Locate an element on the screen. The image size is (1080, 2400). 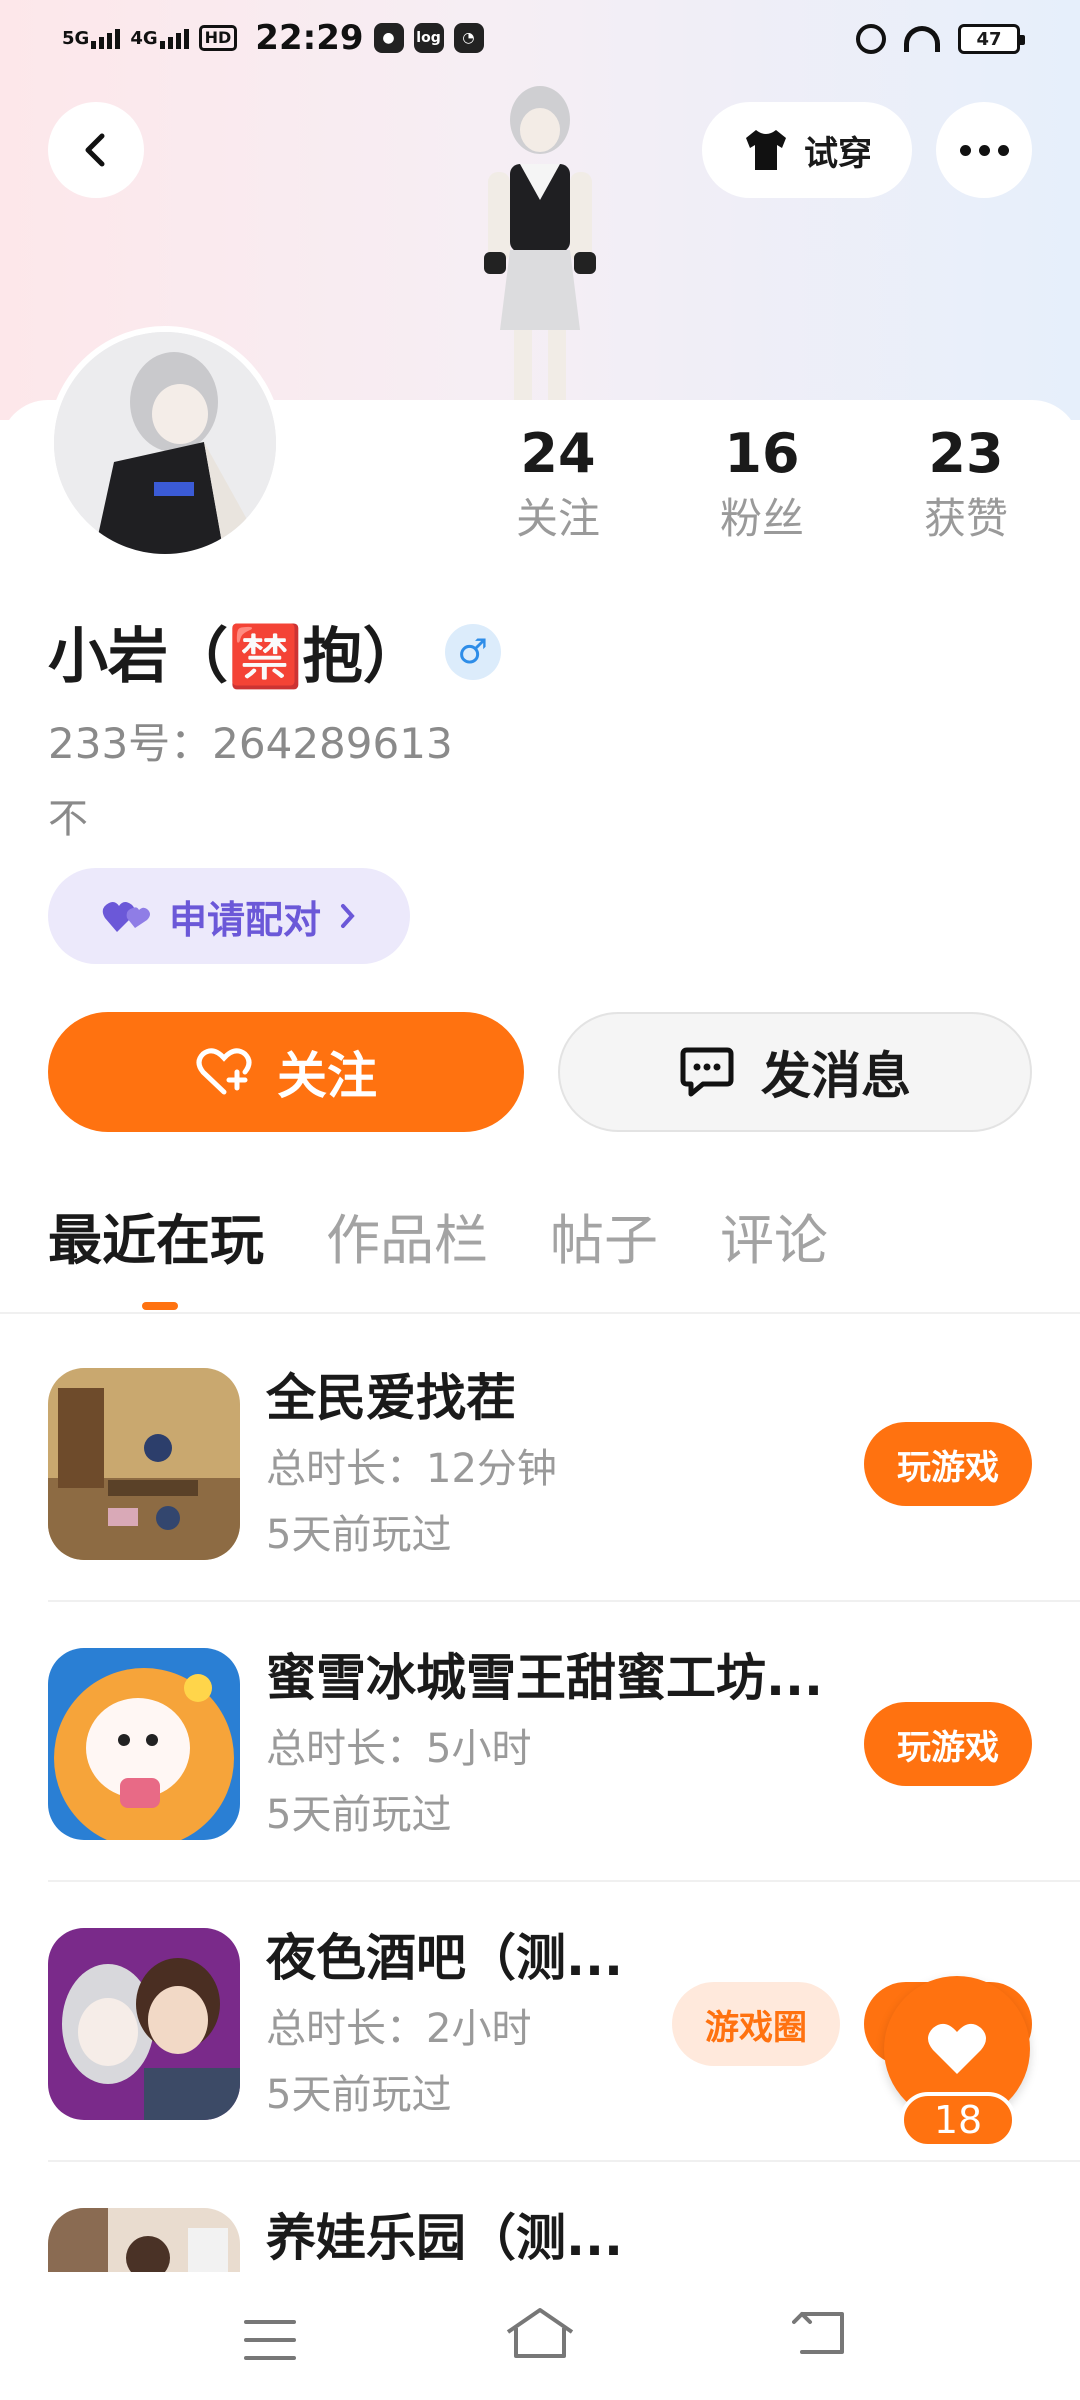
follow-label: 关注 is located at coordinates (327, 1076).